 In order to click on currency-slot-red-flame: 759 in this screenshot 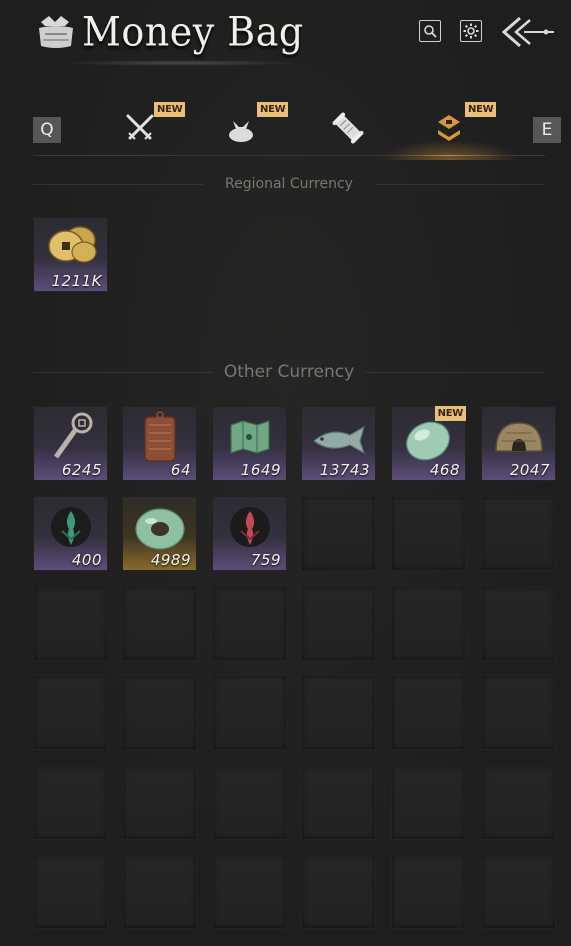, I will do `click(249, 533)`.